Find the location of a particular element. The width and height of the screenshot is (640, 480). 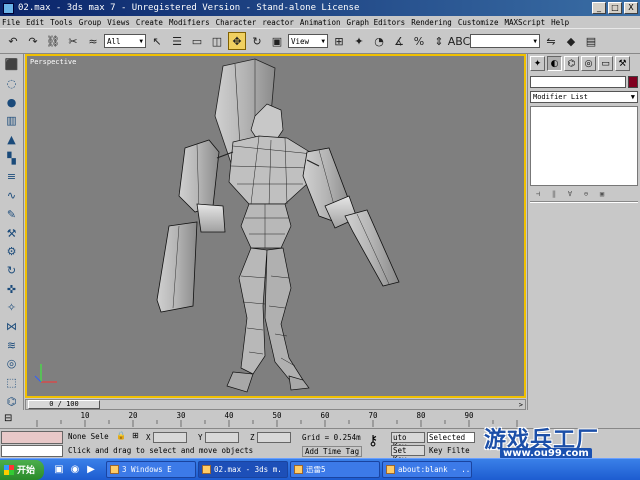

system-icon: ⌬ is located at coordinates (12, 401).